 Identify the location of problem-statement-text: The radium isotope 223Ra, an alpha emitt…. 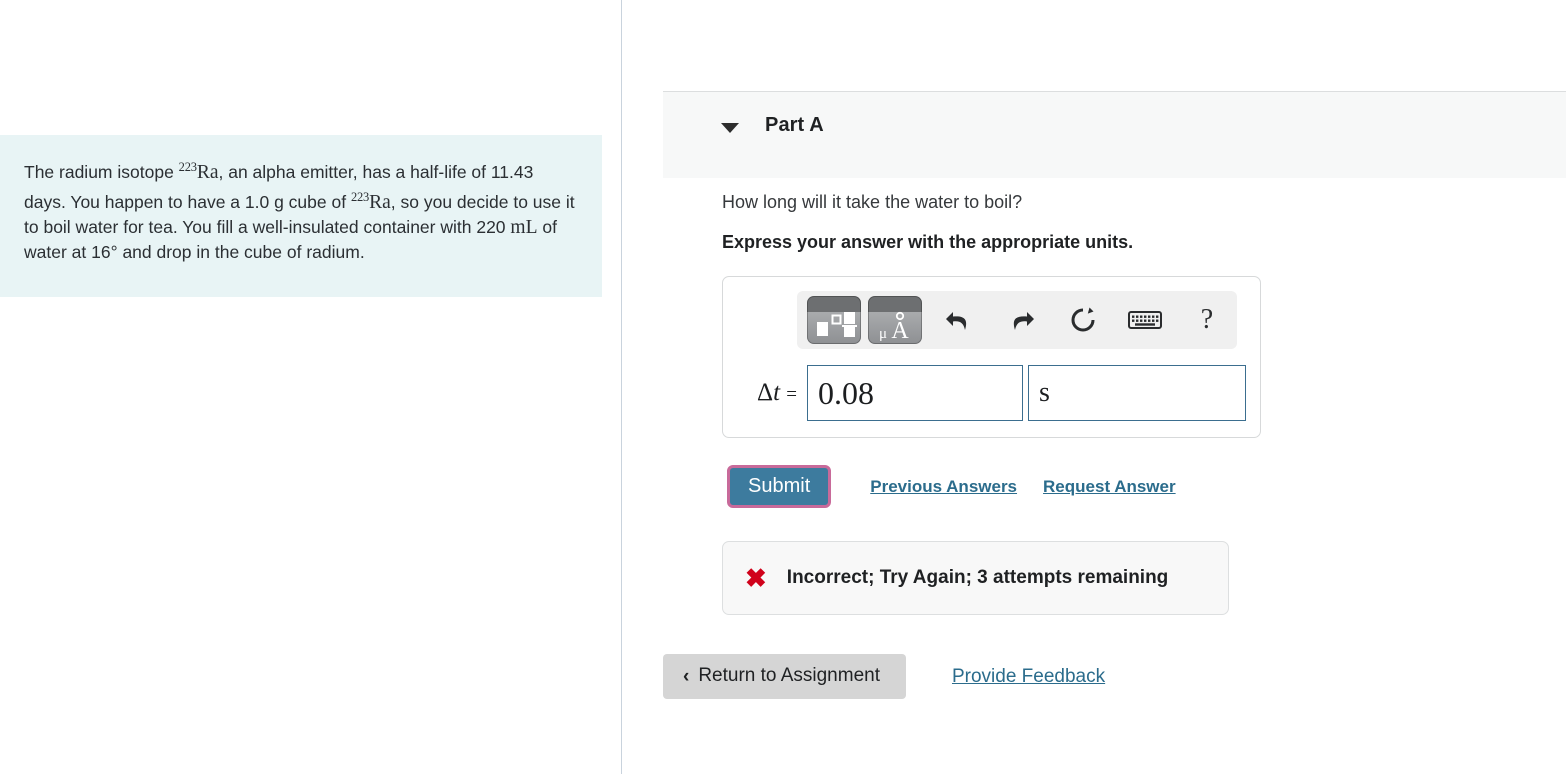
(302, 210).